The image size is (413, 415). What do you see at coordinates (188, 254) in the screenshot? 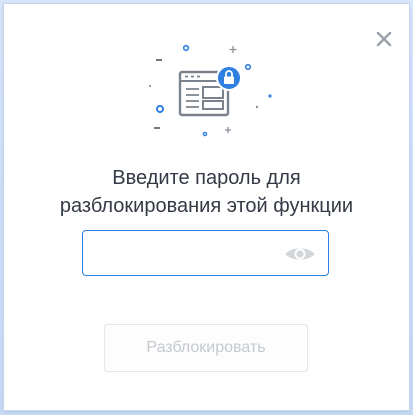
I see `password-input` at bounding box center [188, 254].